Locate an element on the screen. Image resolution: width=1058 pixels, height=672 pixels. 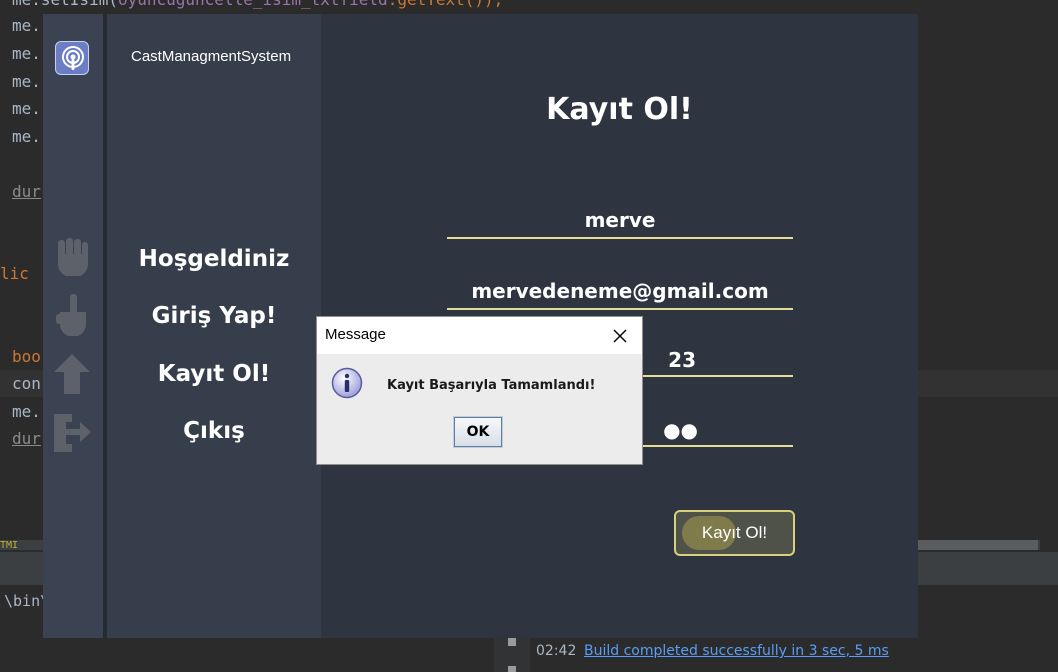
app-title: CastManagmentSystem is located at coordinates (211, 56).